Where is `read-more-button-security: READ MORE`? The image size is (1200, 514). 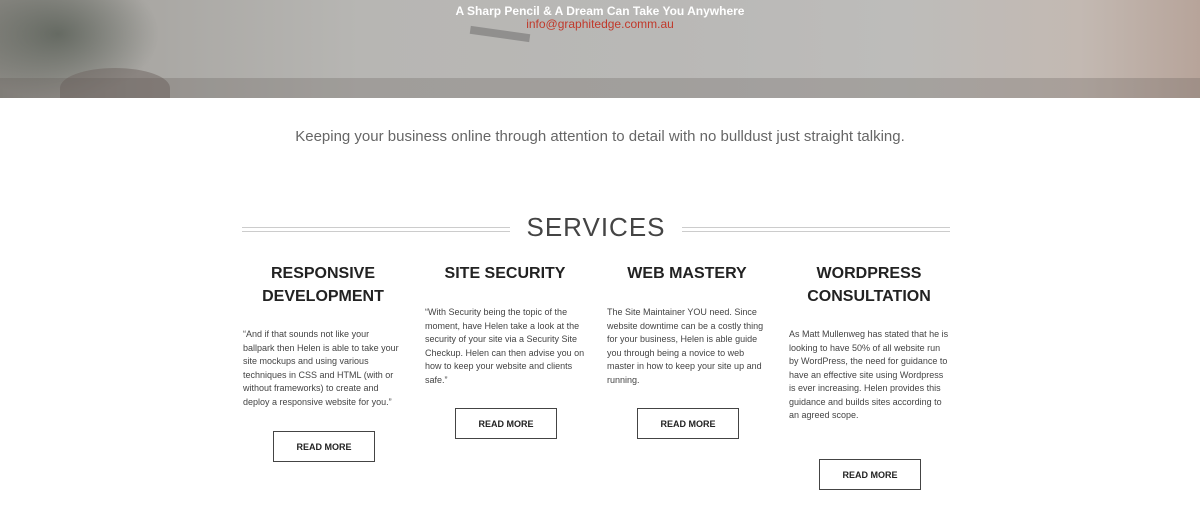
read-more-button-security: READ MORE is located at coordinates (506, 423).